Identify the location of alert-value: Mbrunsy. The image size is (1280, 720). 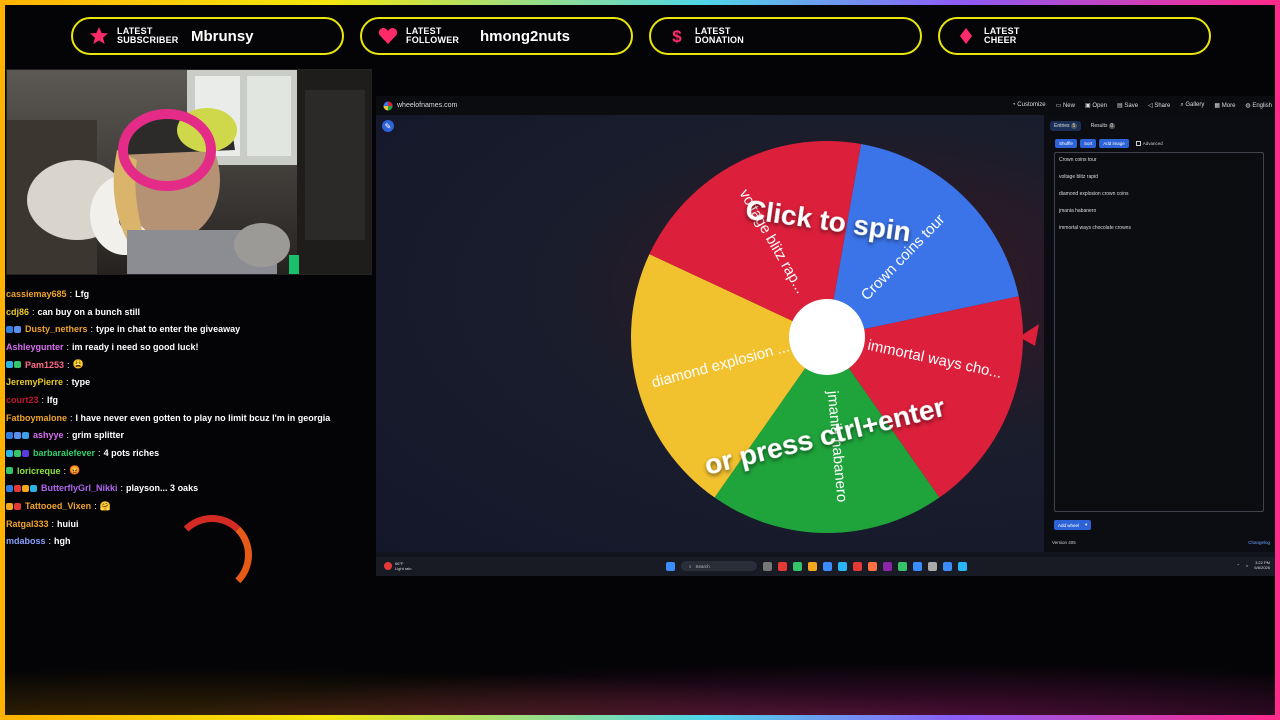
(222, 36).